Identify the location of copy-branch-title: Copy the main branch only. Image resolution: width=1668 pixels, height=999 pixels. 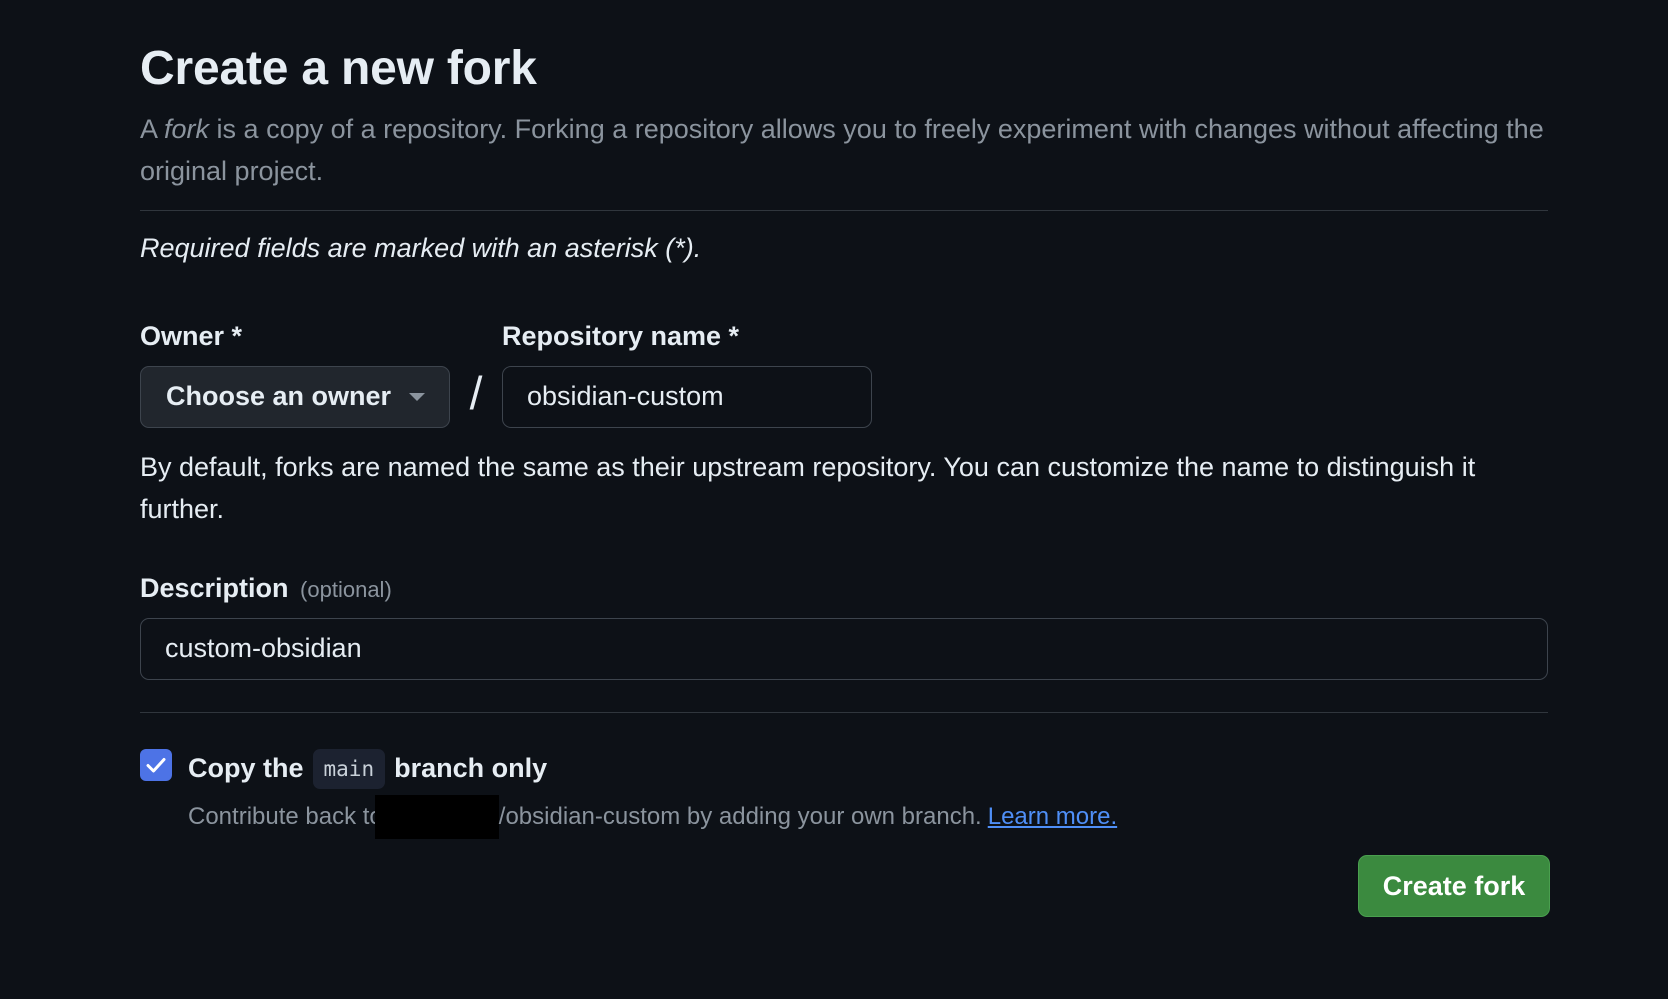
(652, 768).